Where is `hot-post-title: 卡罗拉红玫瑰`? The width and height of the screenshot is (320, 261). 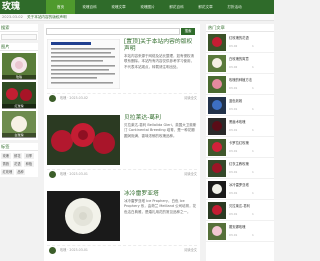 hot-post-title: 卡罗拉红玫瑰 is located at coordinates (239, 143).